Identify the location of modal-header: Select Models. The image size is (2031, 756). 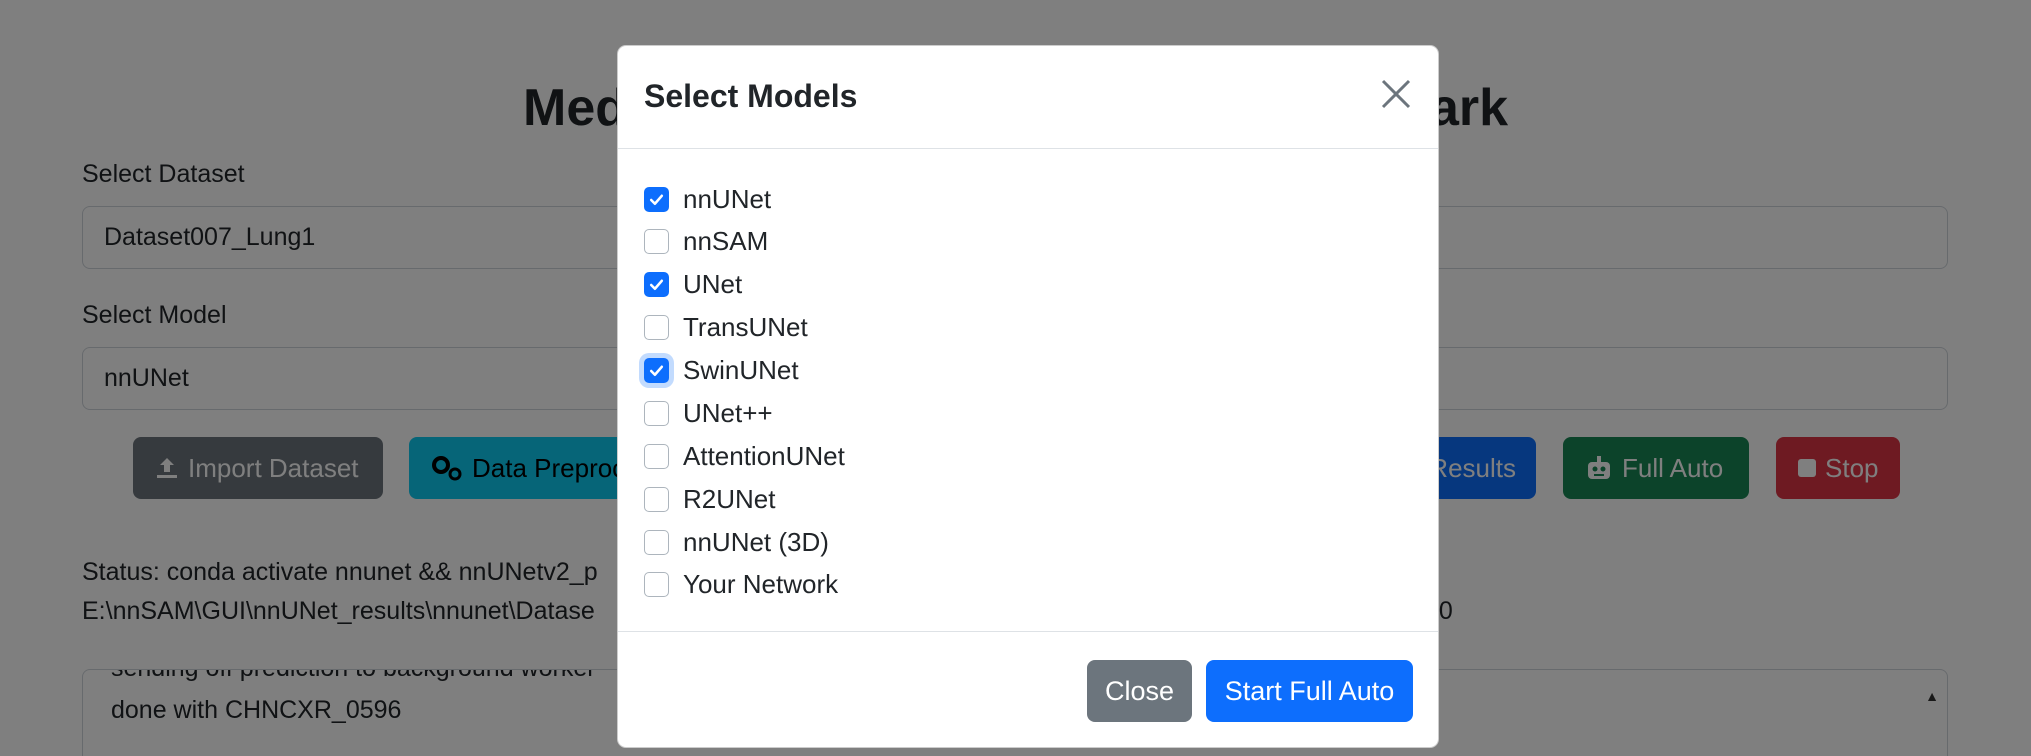
(1028, 97).